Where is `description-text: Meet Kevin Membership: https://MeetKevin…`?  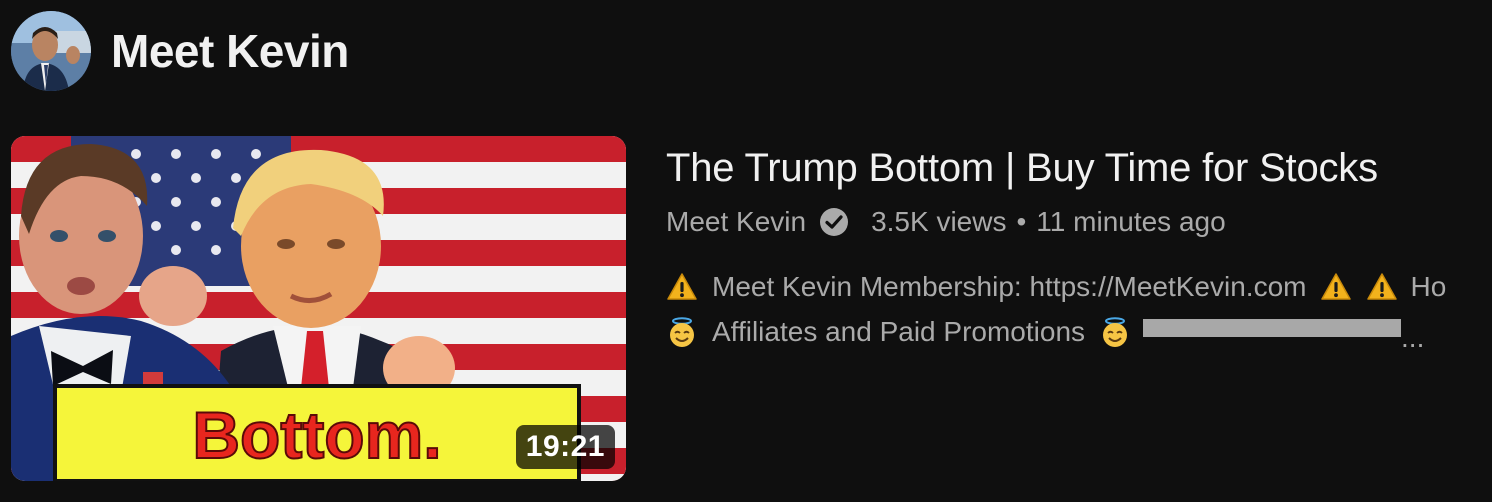
description-text: Meet Kevin Membership: https://MeetKevin… is located at coordinates (1009, 286).